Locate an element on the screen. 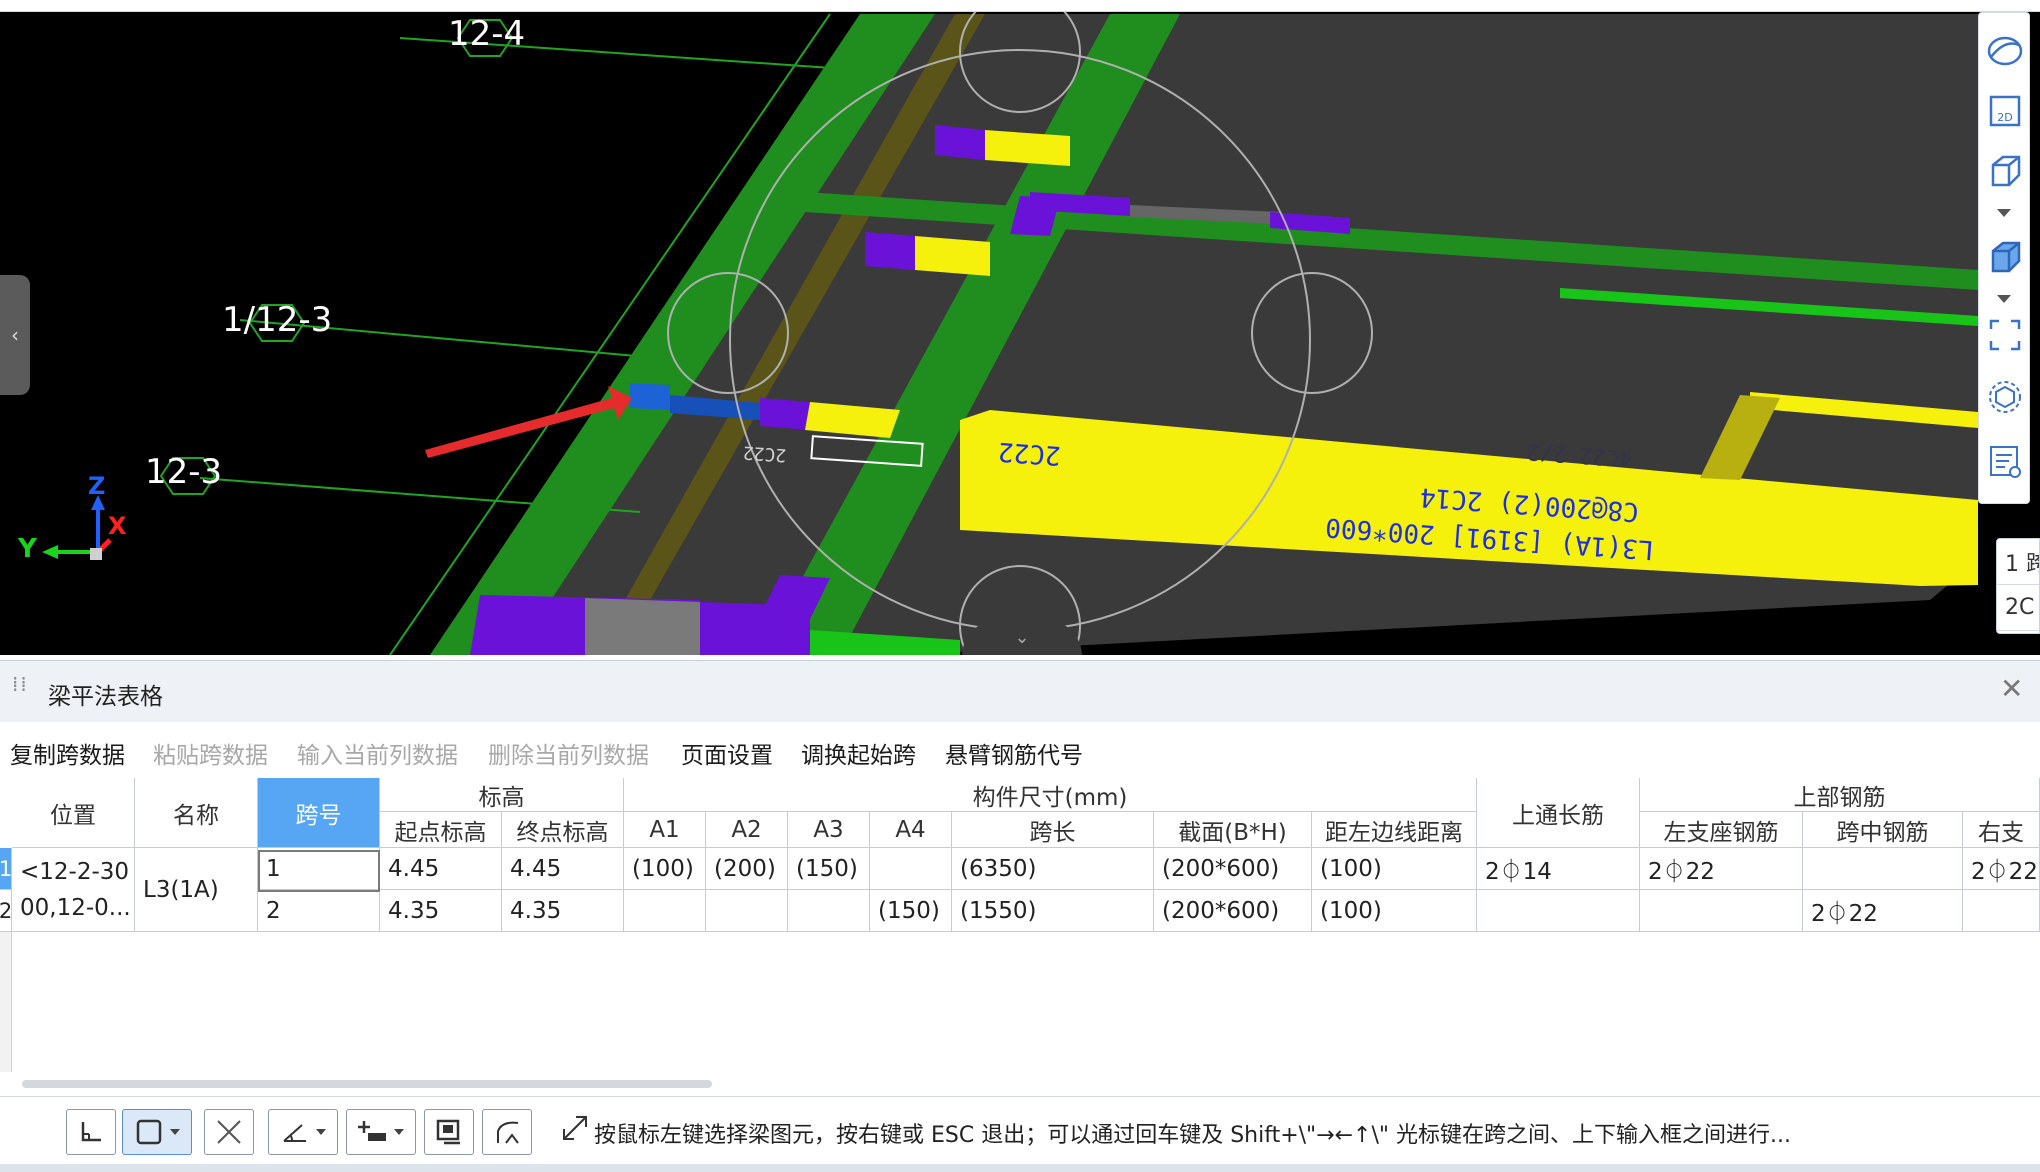 Image resolution: width=2040 pixels, height=1172 pixels. header-end-elev: 终点标高 is located at coordinates (563, 830).